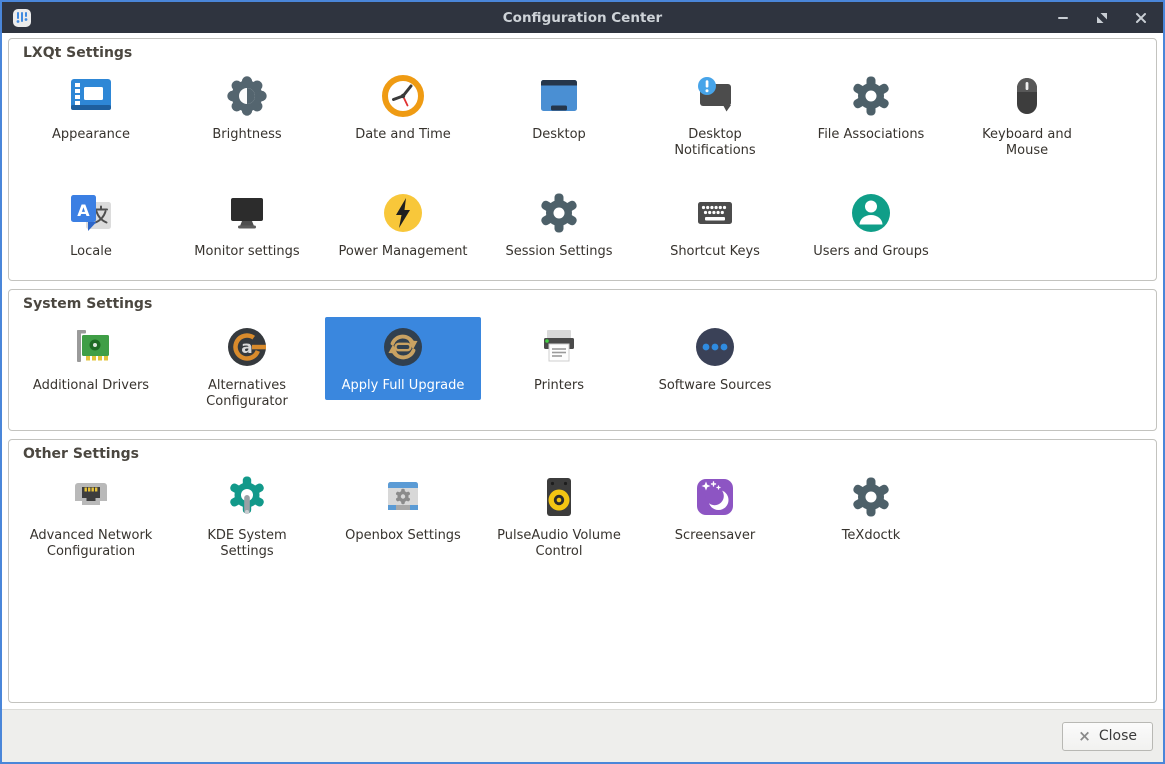 The height and width of the screenshot is (764, 1165). Describe the element at coordinates (247, 393) in the screenshot. I see `launcher-label: Alternatives Configurator` at that location.